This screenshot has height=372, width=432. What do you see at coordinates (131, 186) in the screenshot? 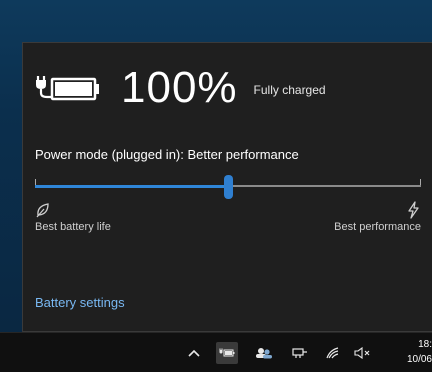
I see `slider-track-fill` at bounding box center [131, 186].